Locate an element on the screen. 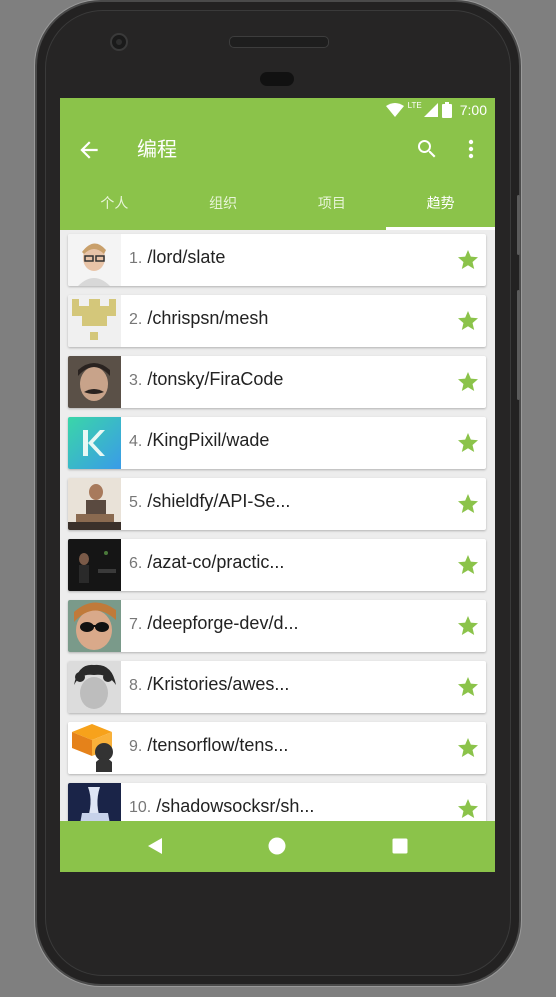 The height and width of the screenshot is (997, 556). repo-rank: 1. is located at coordinates (136, 258).